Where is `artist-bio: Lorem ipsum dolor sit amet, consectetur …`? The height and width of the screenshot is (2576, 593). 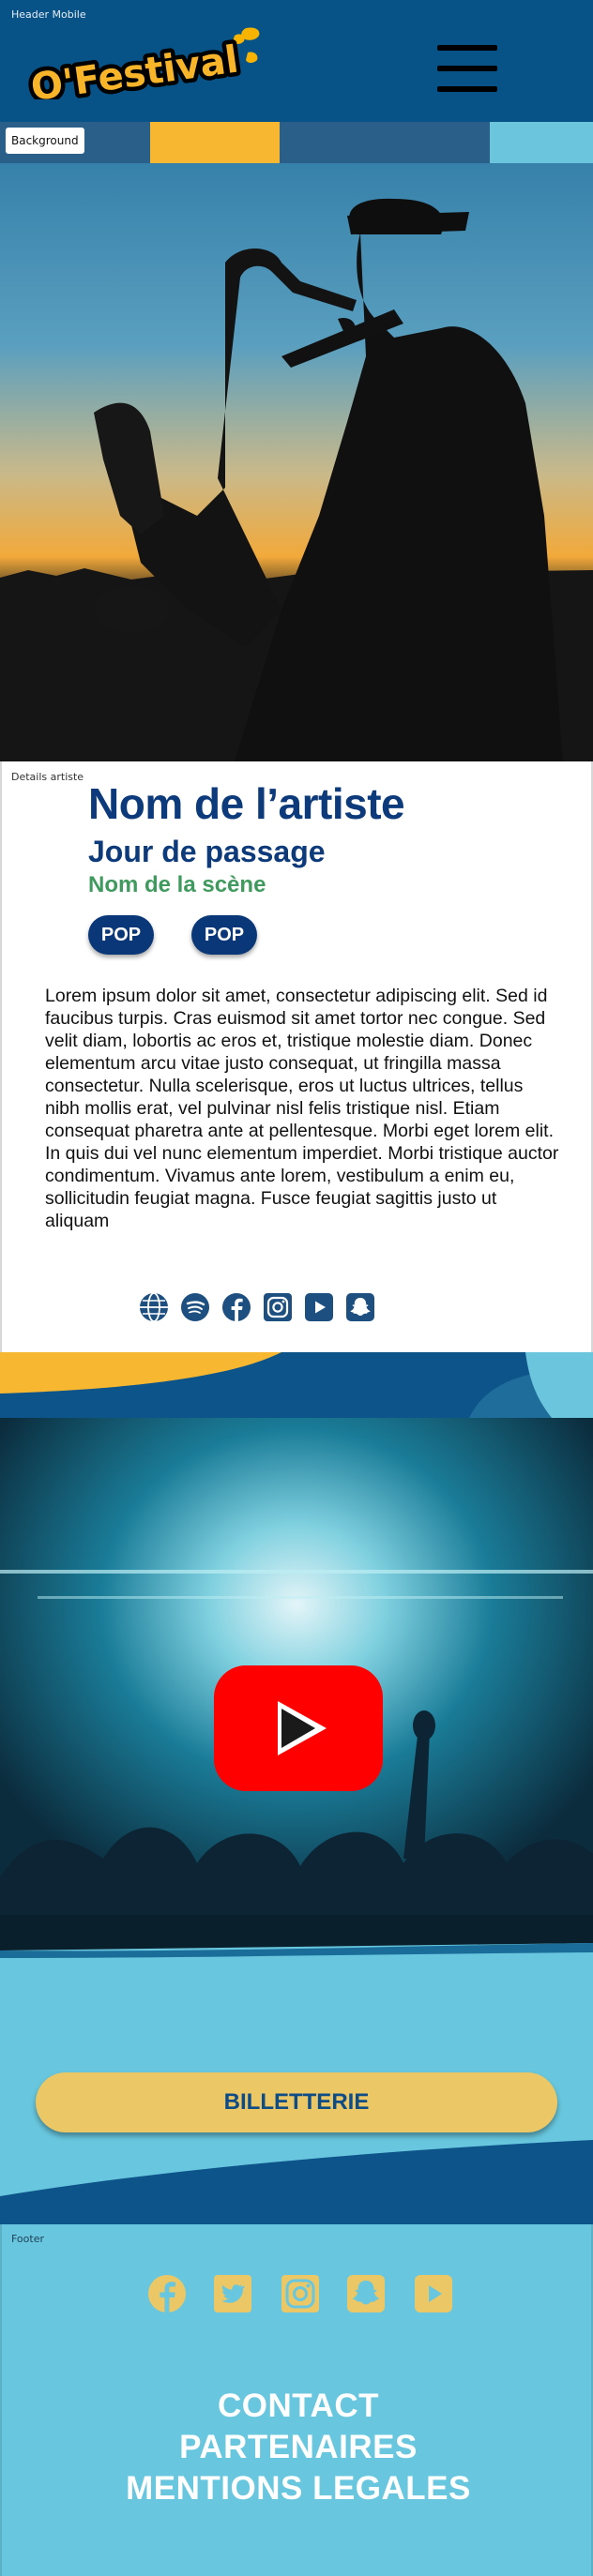
artist-bio: Lorem ipsum dolor sit amet, consectetur … is located at coordinates (302, 1108).